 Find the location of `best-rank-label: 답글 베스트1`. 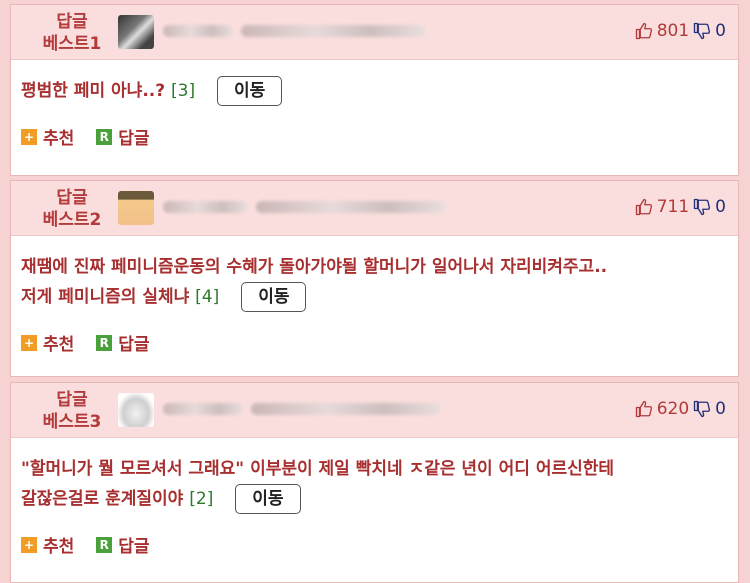

best-rank-label: 답글 베스트1 is located at coordinates (72, 33).